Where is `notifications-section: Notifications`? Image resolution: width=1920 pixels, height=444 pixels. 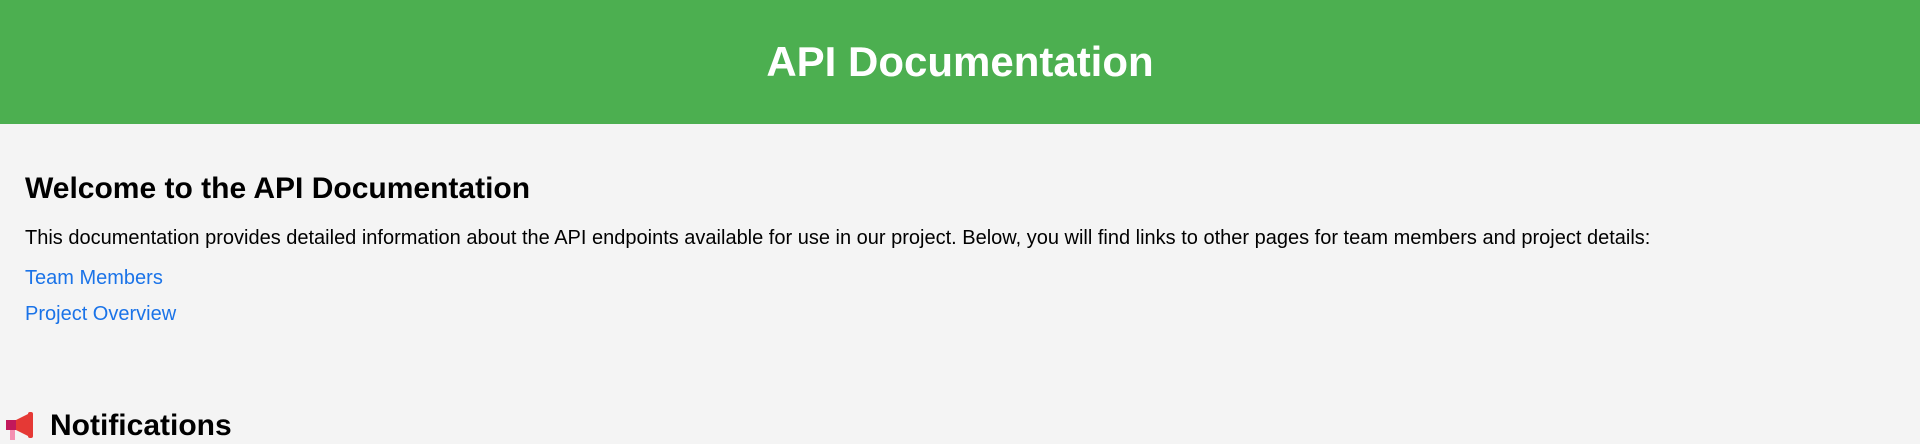 notifications-section: Notifications is located at coordinates (116, 426).